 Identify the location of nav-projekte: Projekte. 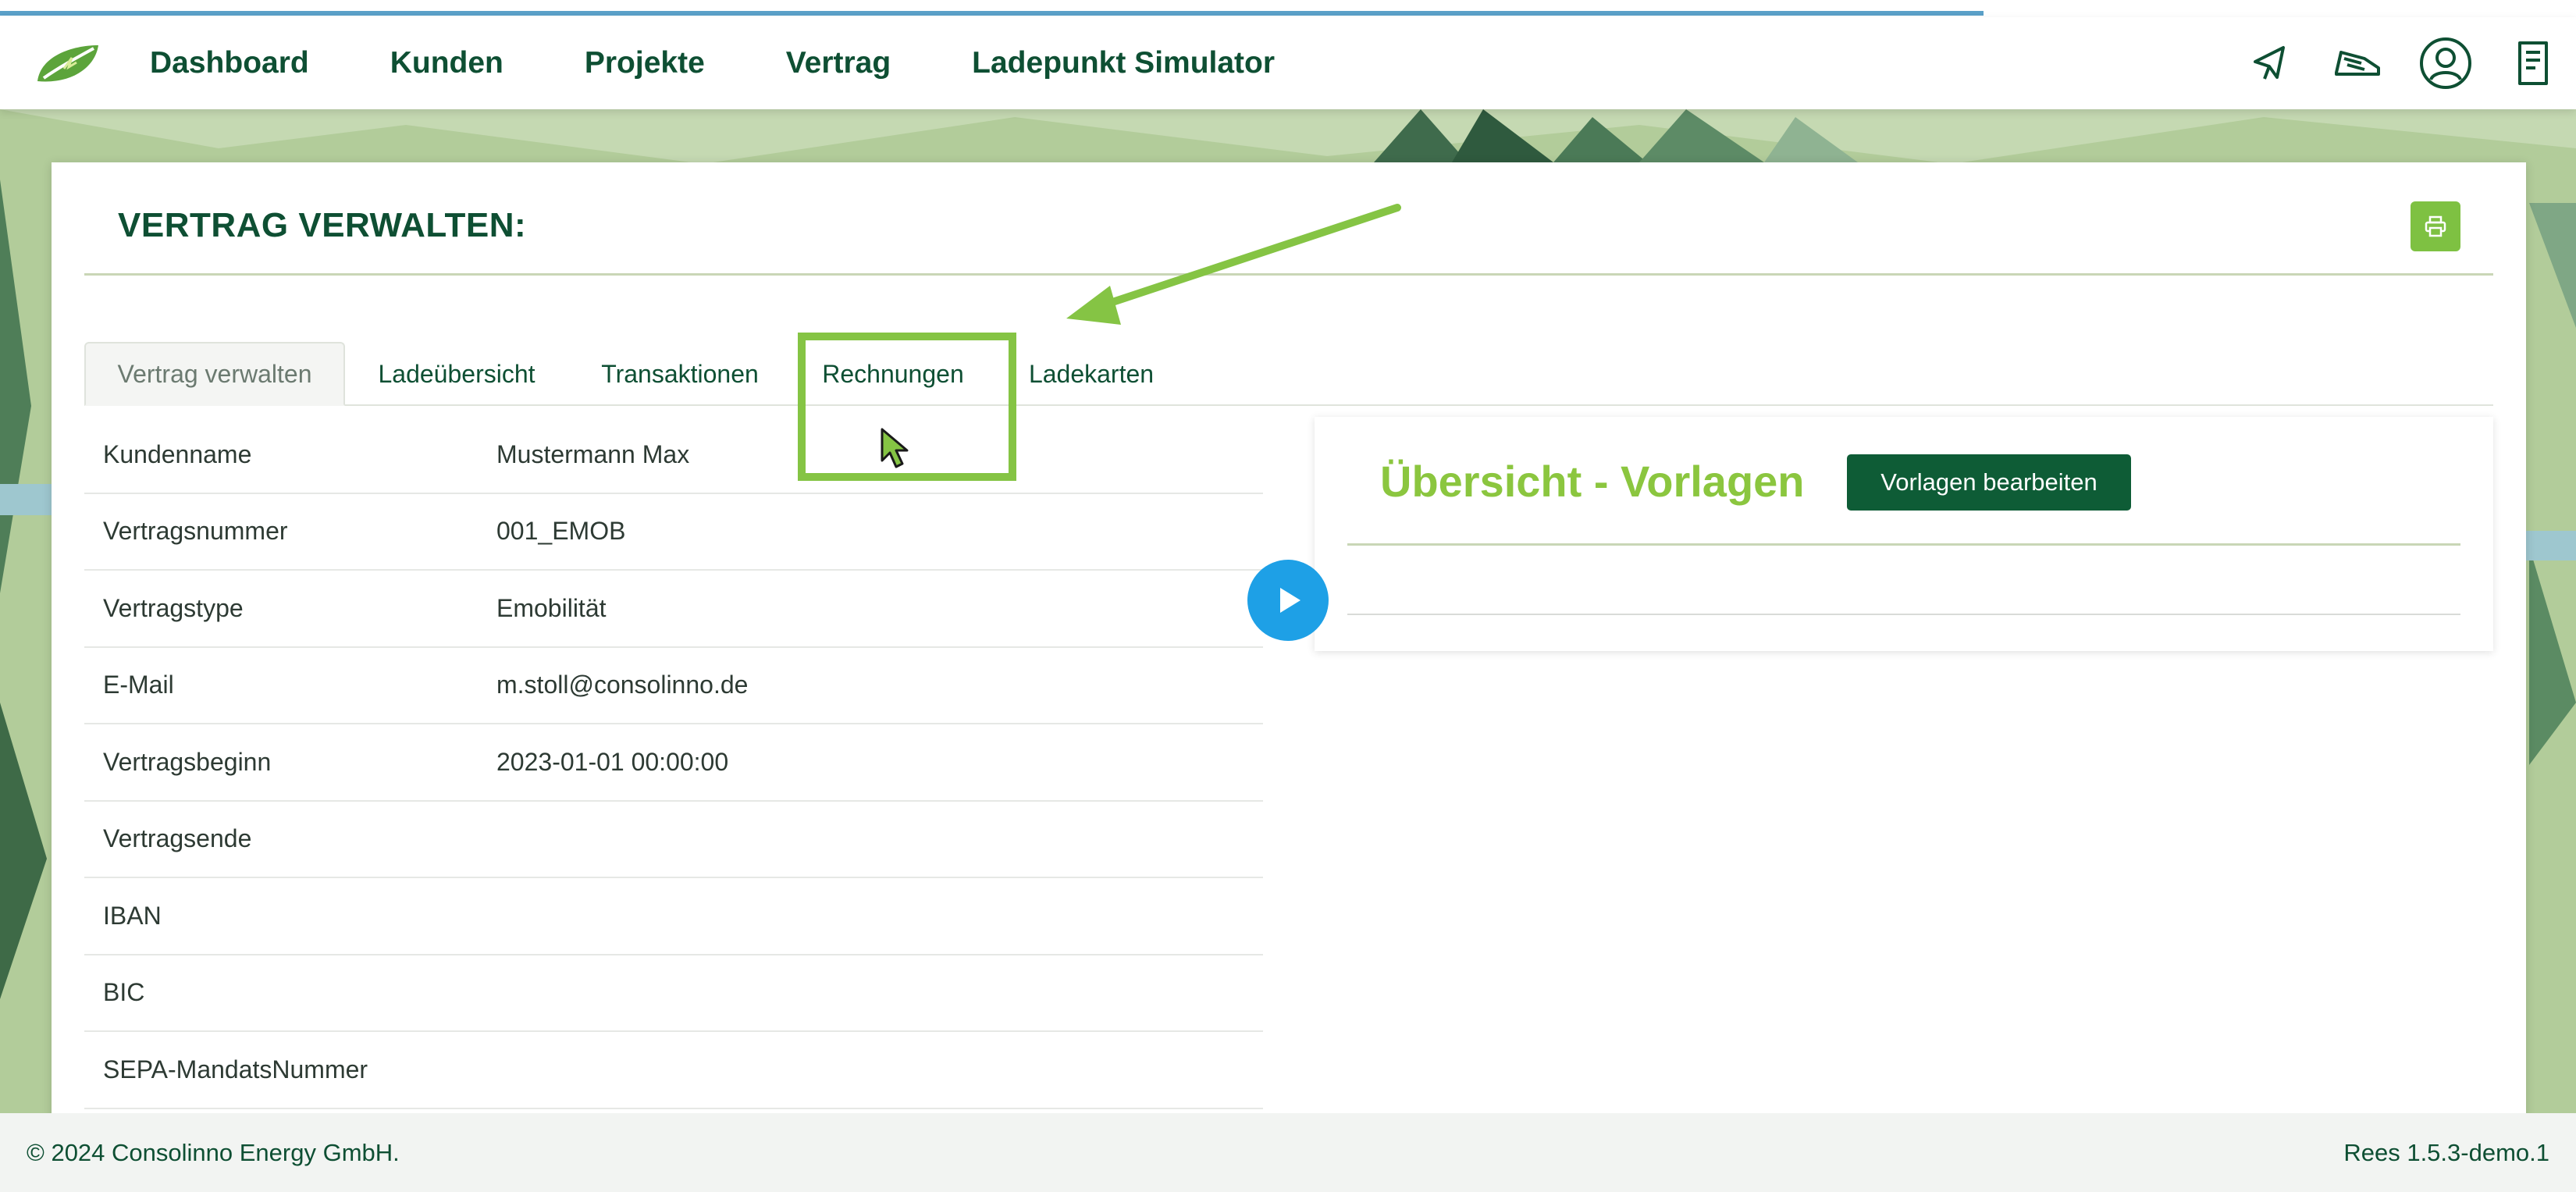
(645, 63).